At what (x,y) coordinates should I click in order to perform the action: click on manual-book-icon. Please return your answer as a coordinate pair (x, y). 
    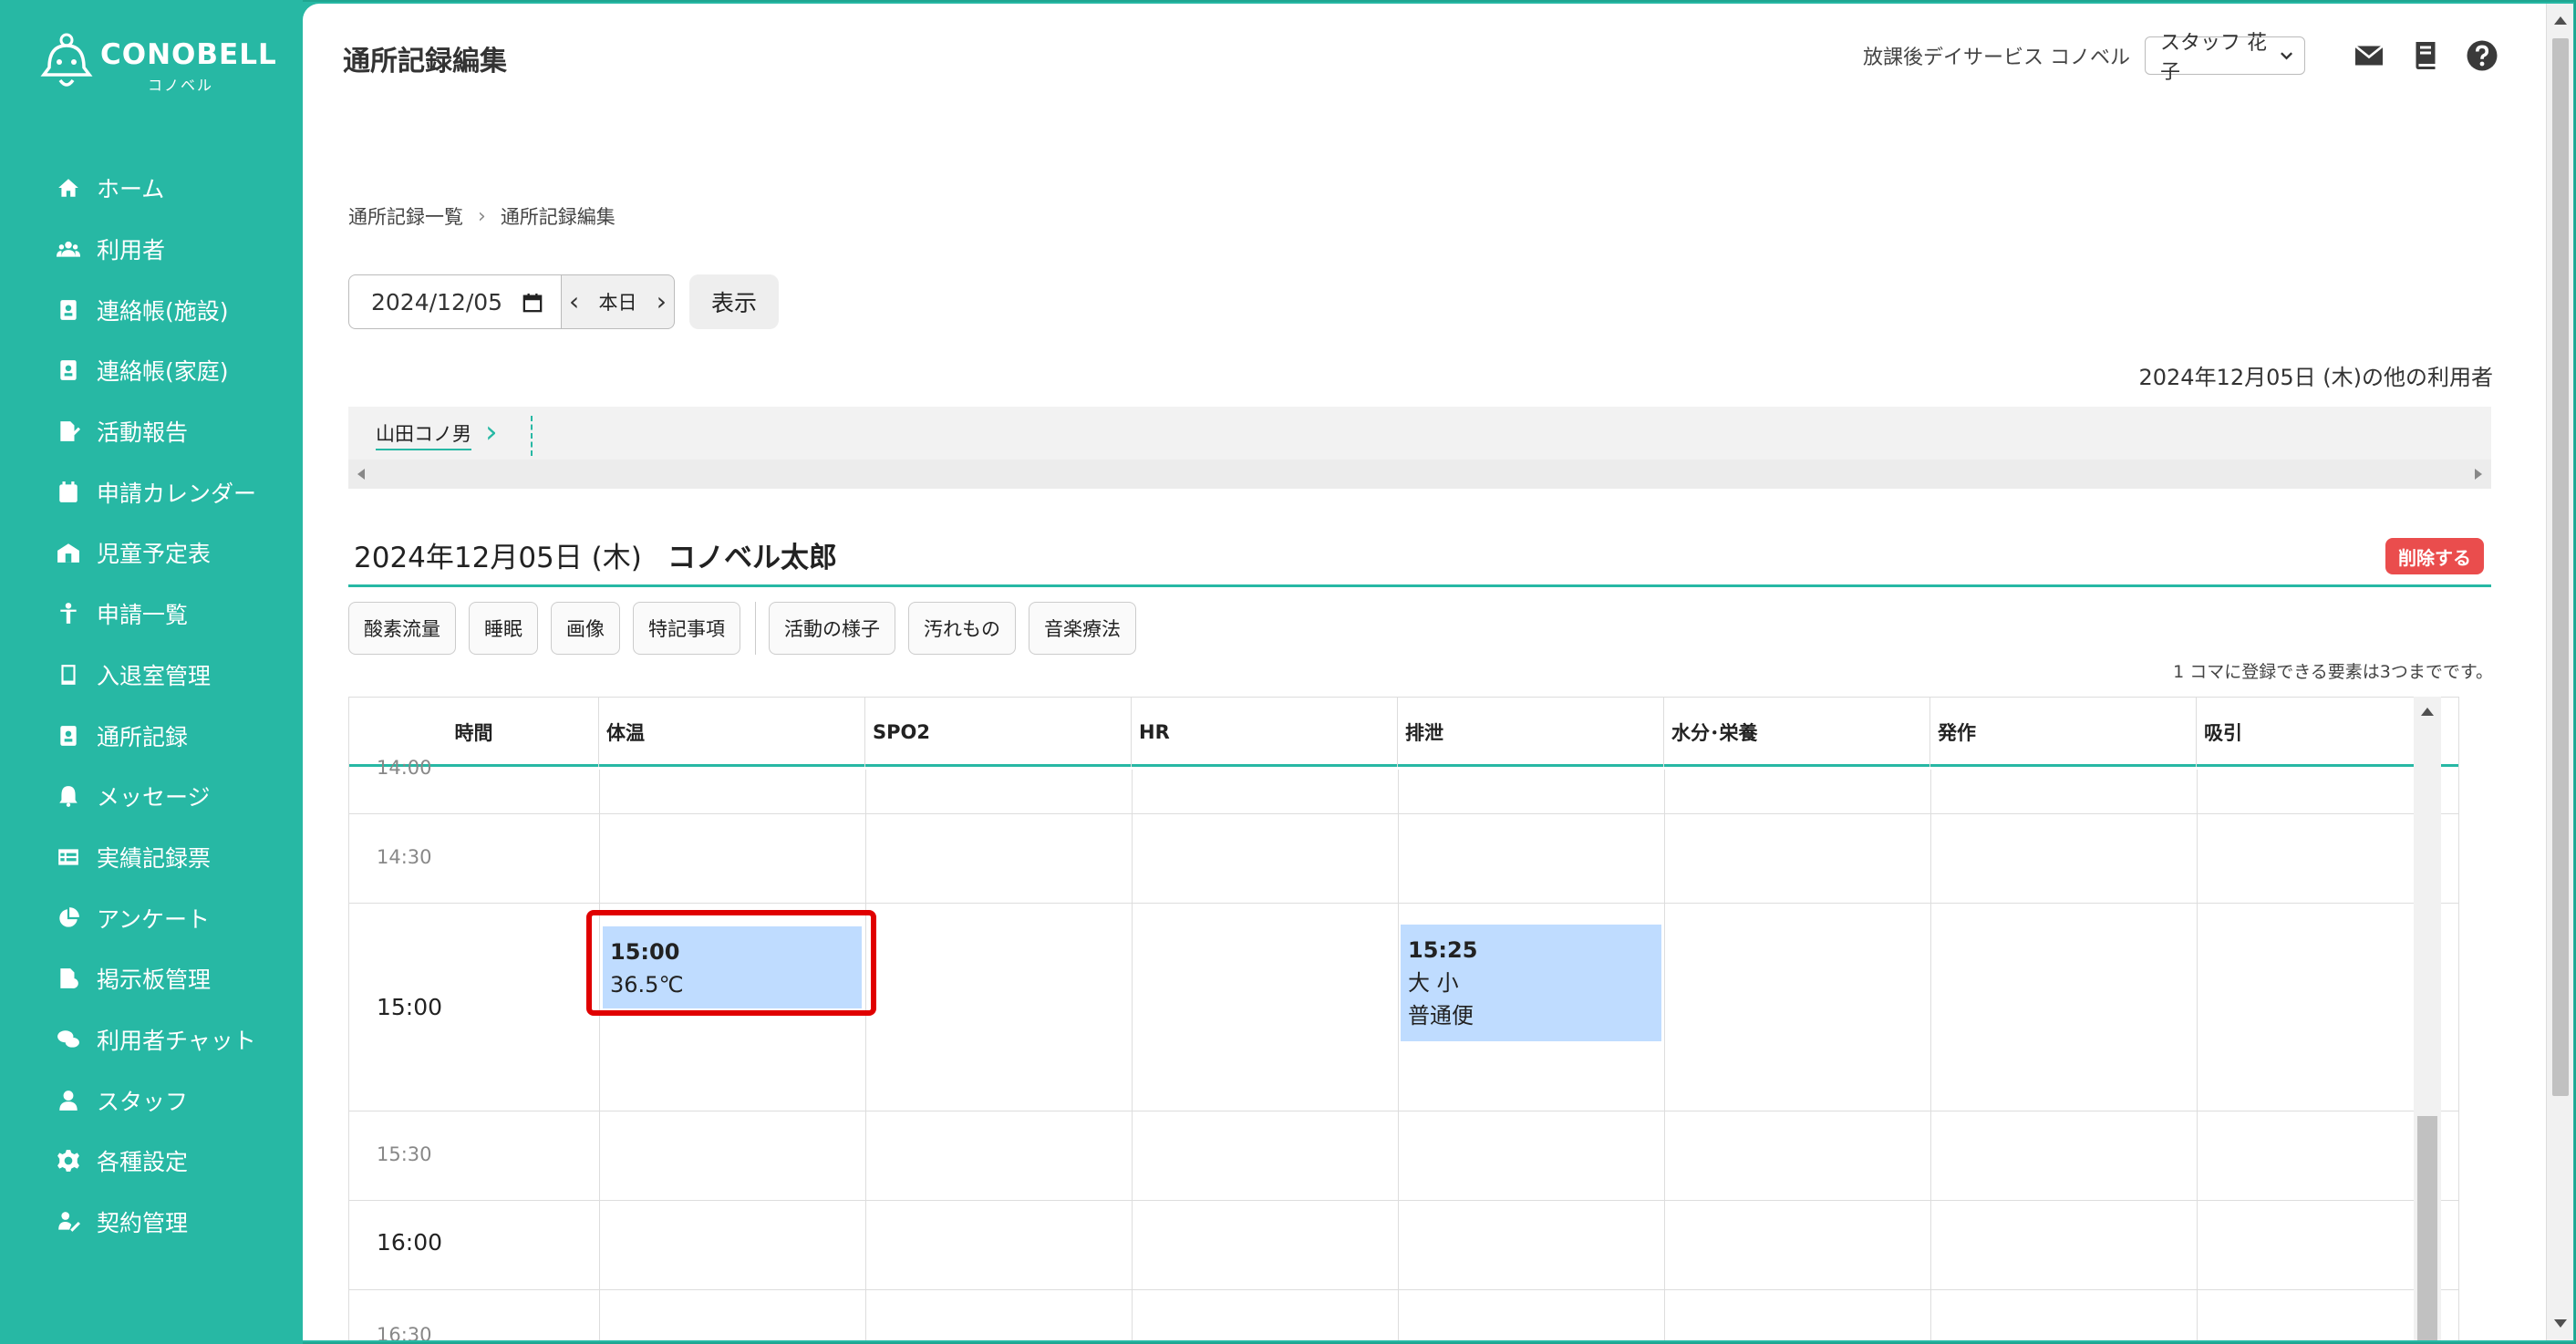
    Looking at the image, I should click on (2425, 55).